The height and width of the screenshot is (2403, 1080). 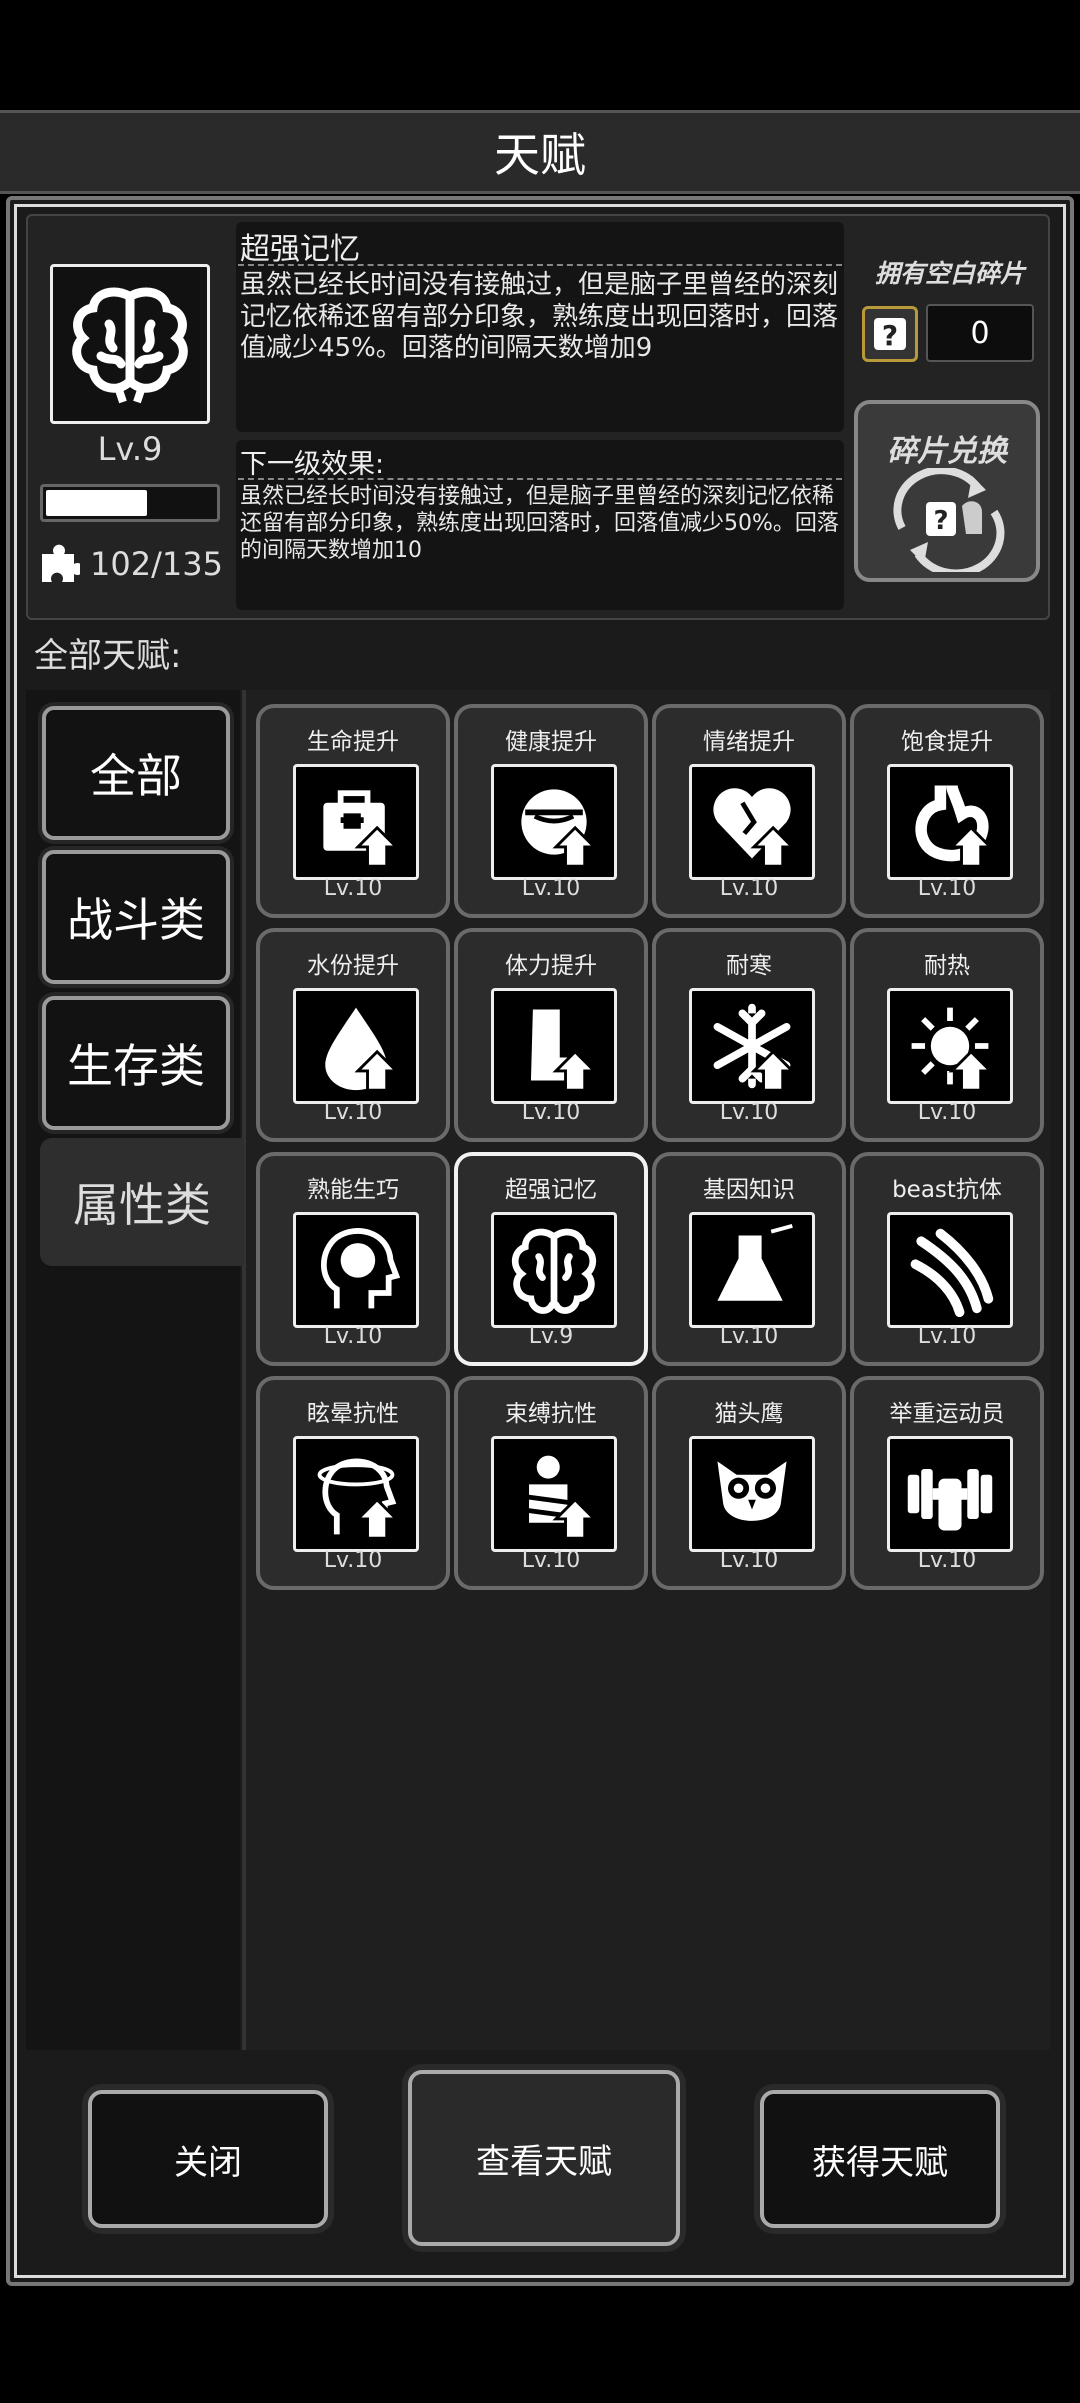 What do you see at coordinates (952, 1049) in the screenshot?
I see `sun-up-icon` at bounding box center [952, 1049].